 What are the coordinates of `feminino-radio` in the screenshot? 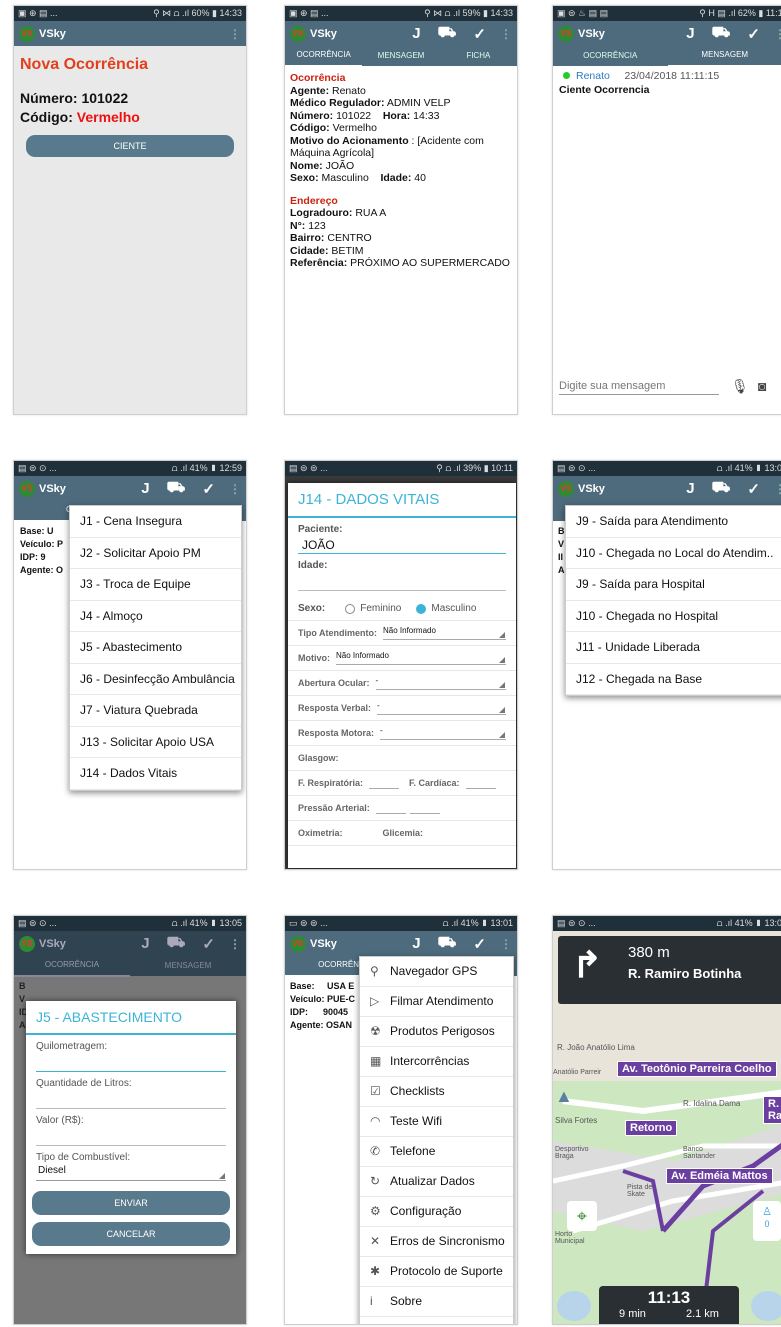 It's located at (350, 608).